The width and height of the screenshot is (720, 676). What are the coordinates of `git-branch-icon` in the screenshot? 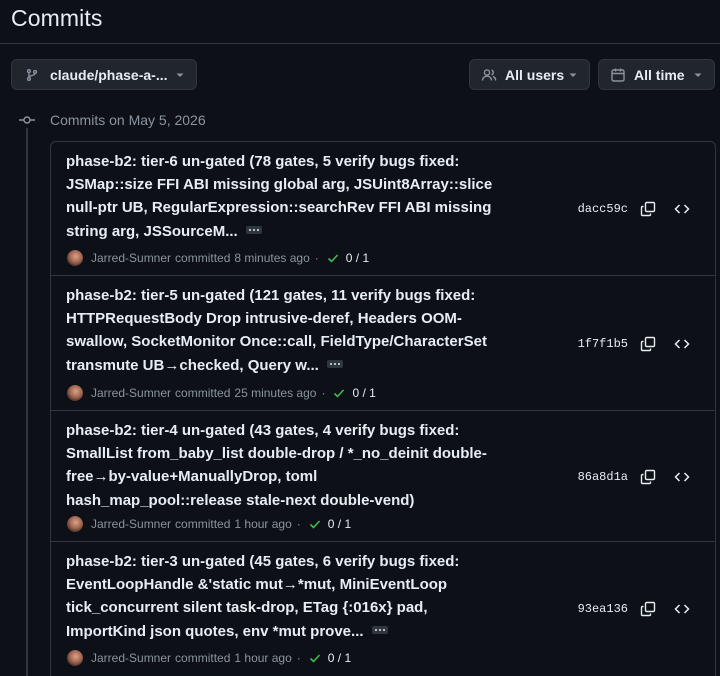 It's located at (32, 75).